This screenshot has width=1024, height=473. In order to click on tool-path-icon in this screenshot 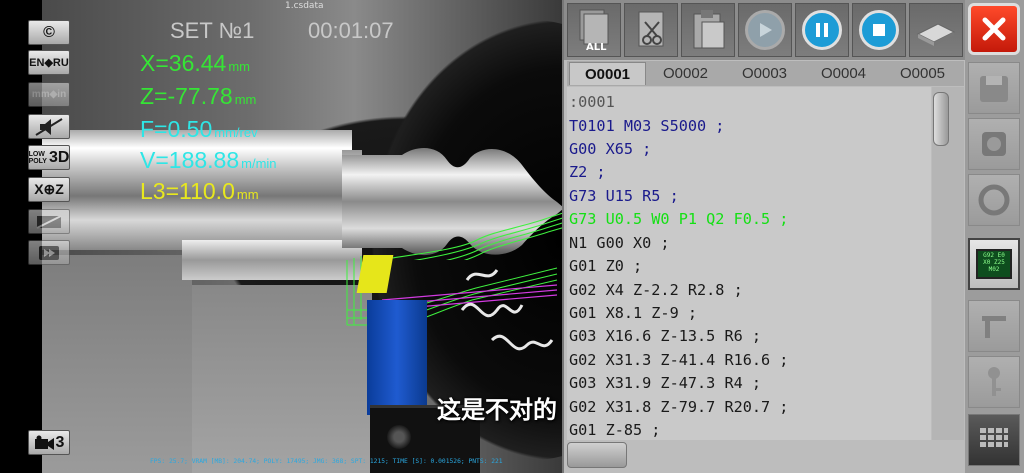, I will do `click(49, 221)`.